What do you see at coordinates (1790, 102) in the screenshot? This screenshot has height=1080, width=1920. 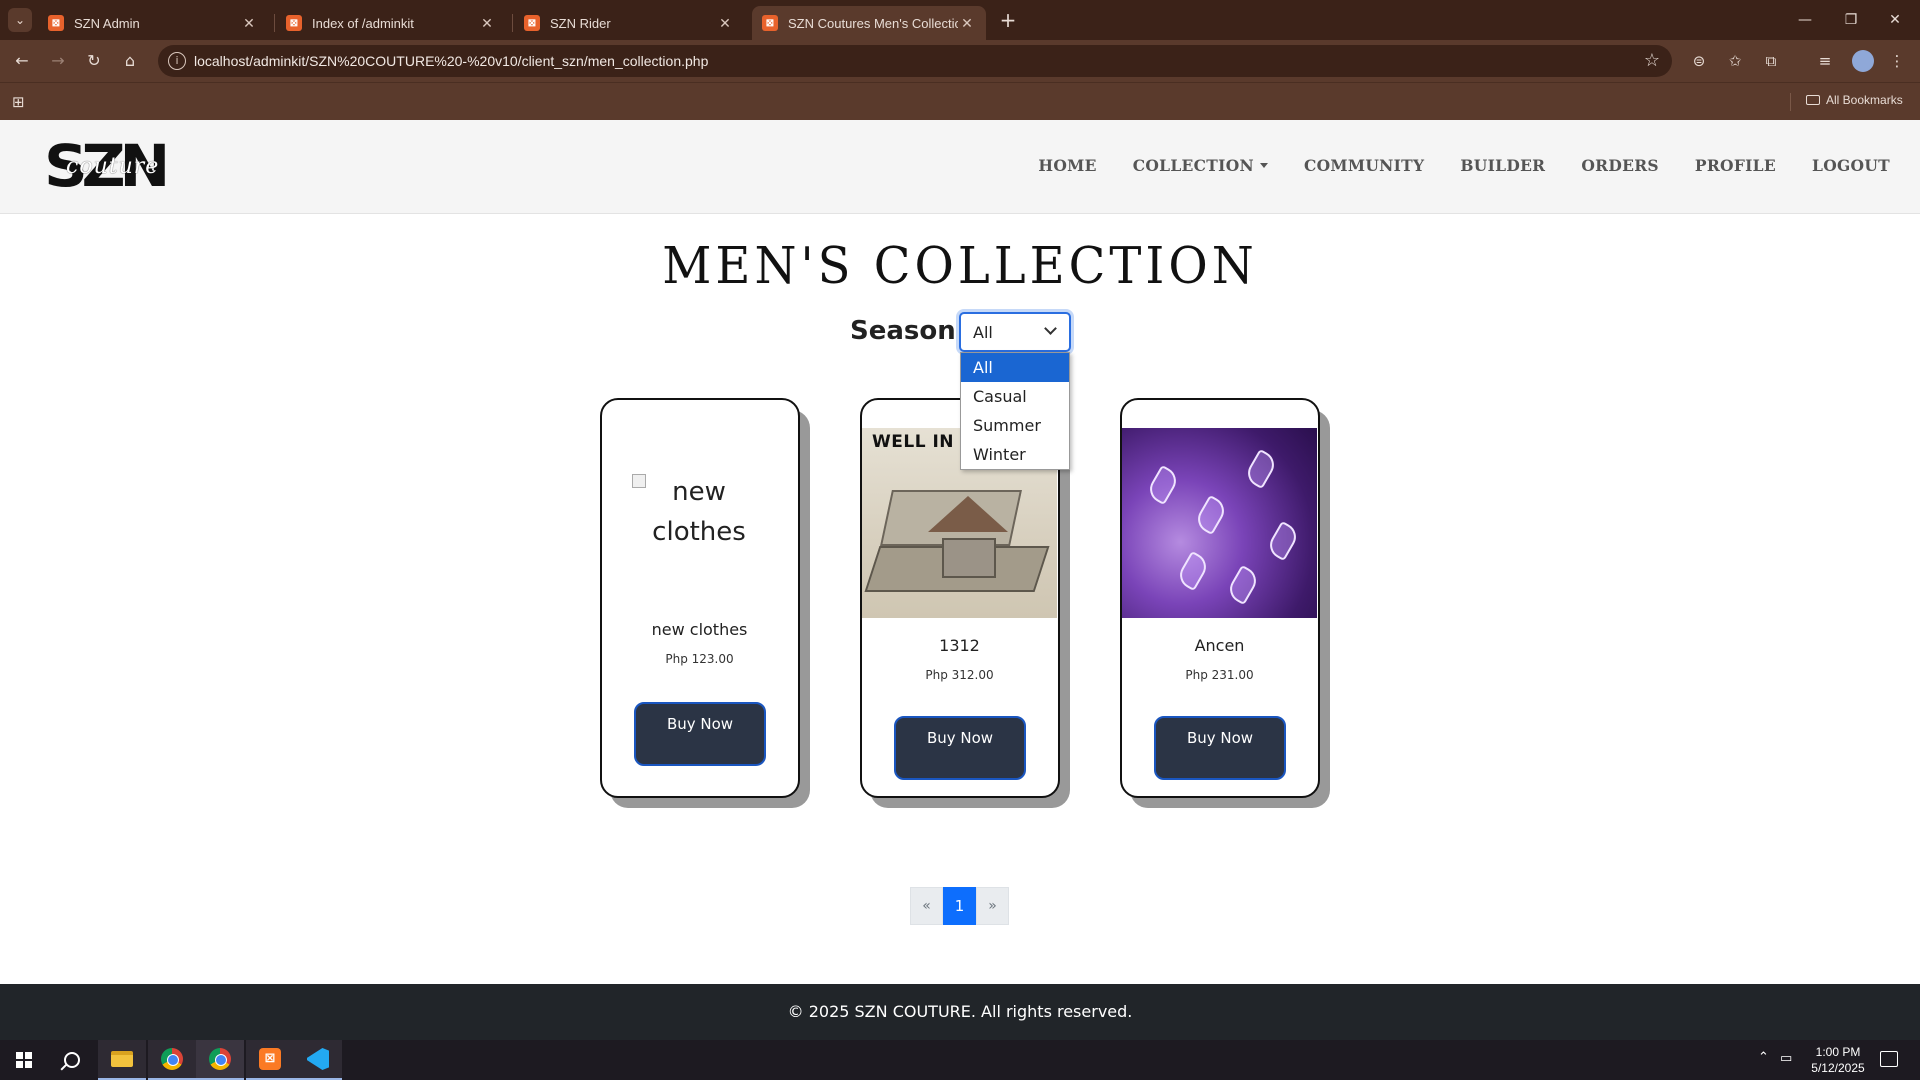 I see `bookmarks-divider` at bounding box center [1790, 102].